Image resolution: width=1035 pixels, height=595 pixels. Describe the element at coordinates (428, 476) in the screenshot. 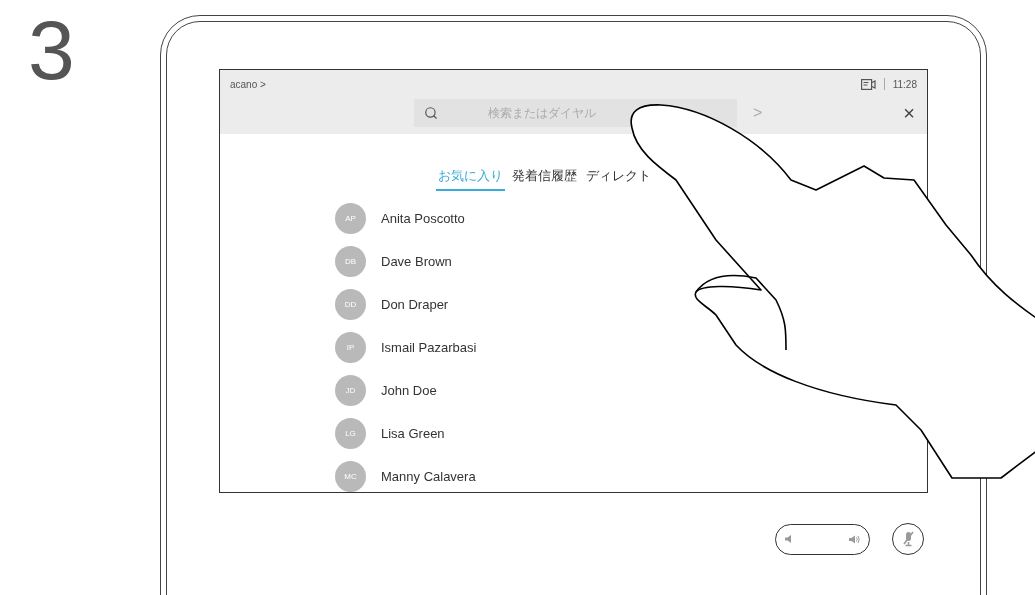

I see `contact-name: Manny Calavera` at that location.